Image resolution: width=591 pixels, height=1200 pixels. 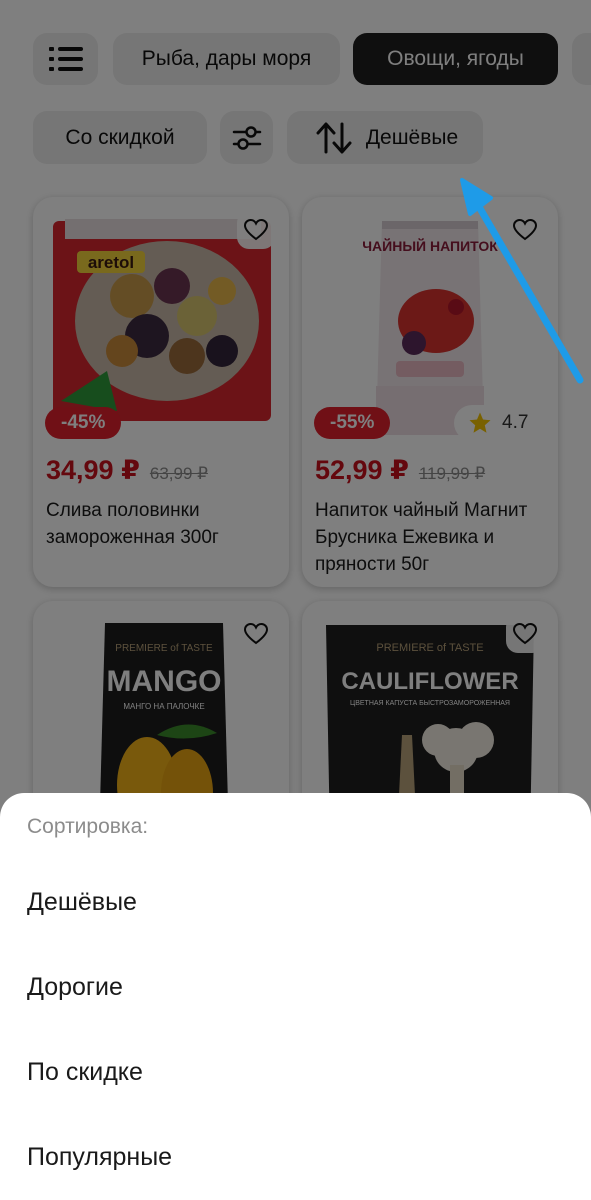 What do you see at coordinates (85, 1072) in the screenshot?
I see `sort-option-discount: По скидке` at bounding box center [85, 1072].